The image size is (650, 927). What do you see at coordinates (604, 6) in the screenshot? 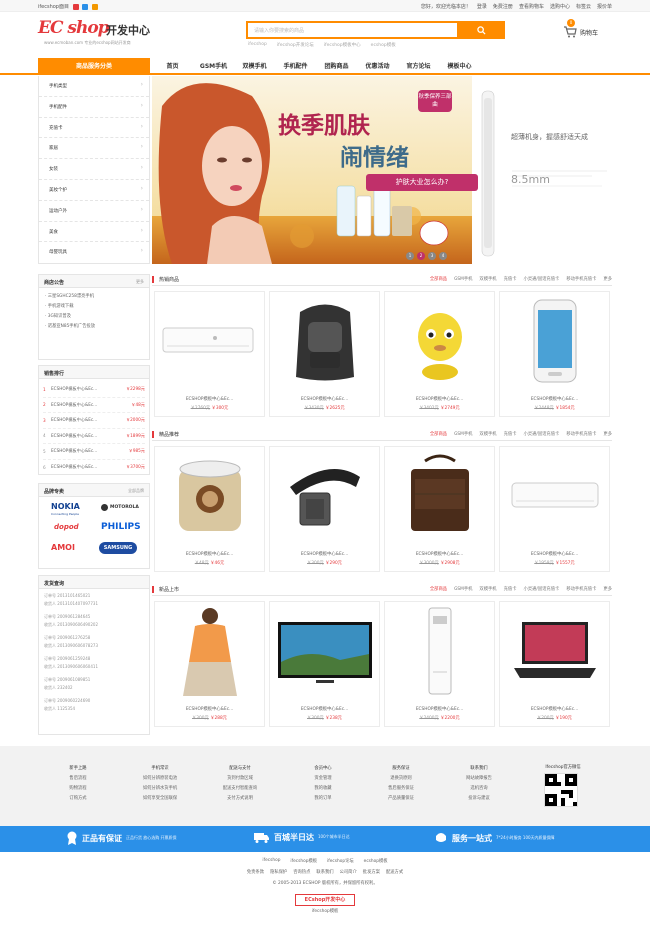
I see `quote-link: 报价单` at bounding box center [604, 6].